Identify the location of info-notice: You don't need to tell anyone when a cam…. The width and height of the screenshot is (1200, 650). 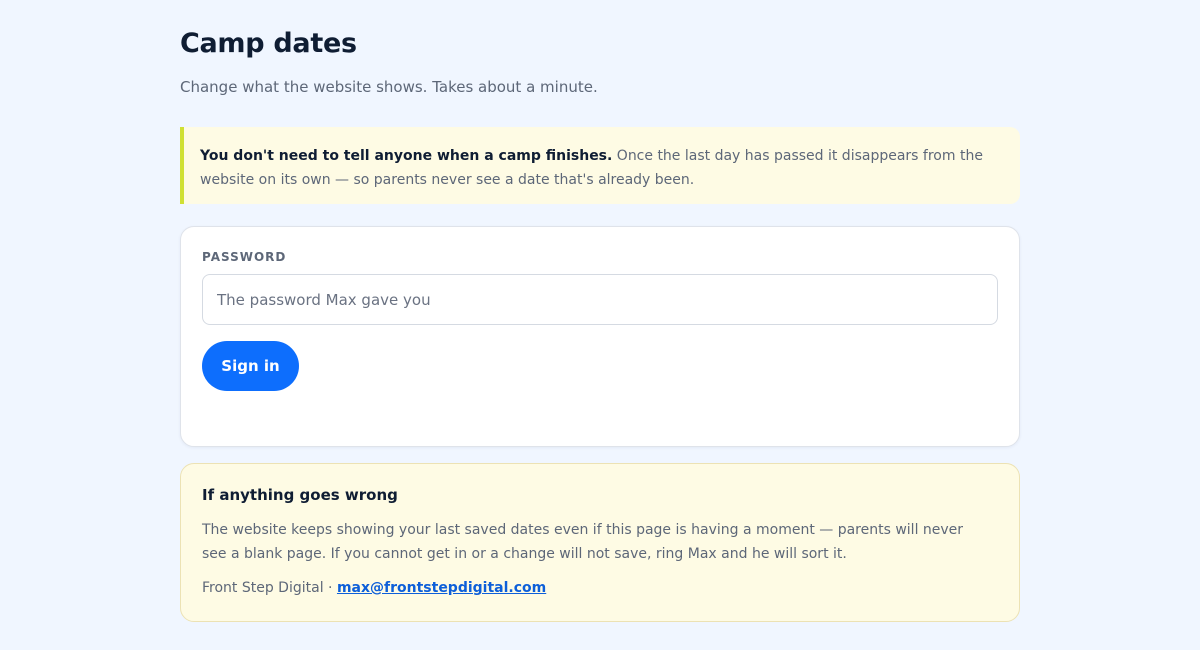
(600, 165).